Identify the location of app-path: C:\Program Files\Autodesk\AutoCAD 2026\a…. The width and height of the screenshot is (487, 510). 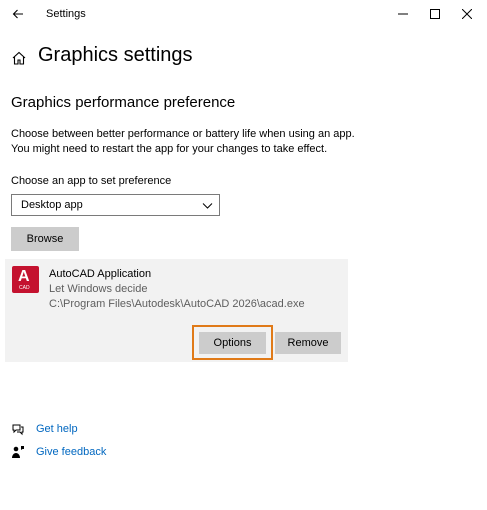
(177, 304).